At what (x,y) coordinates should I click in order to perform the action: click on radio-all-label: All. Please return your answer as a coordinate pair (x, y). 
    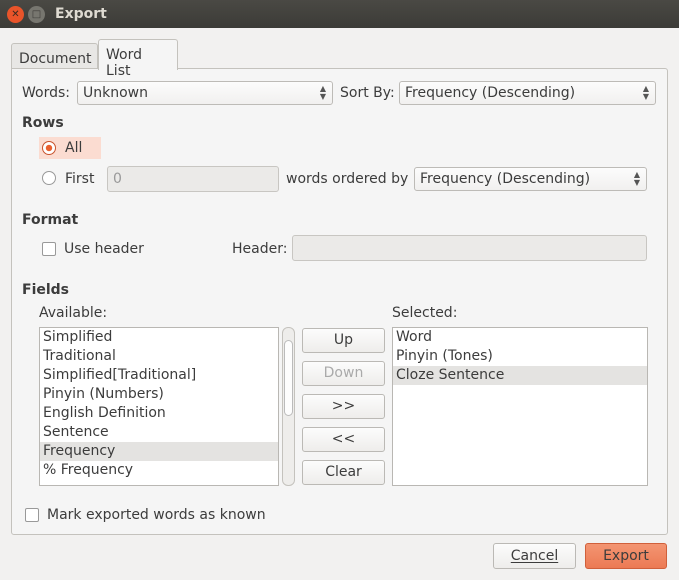
    Looking at the image, I should click on (74, 148).